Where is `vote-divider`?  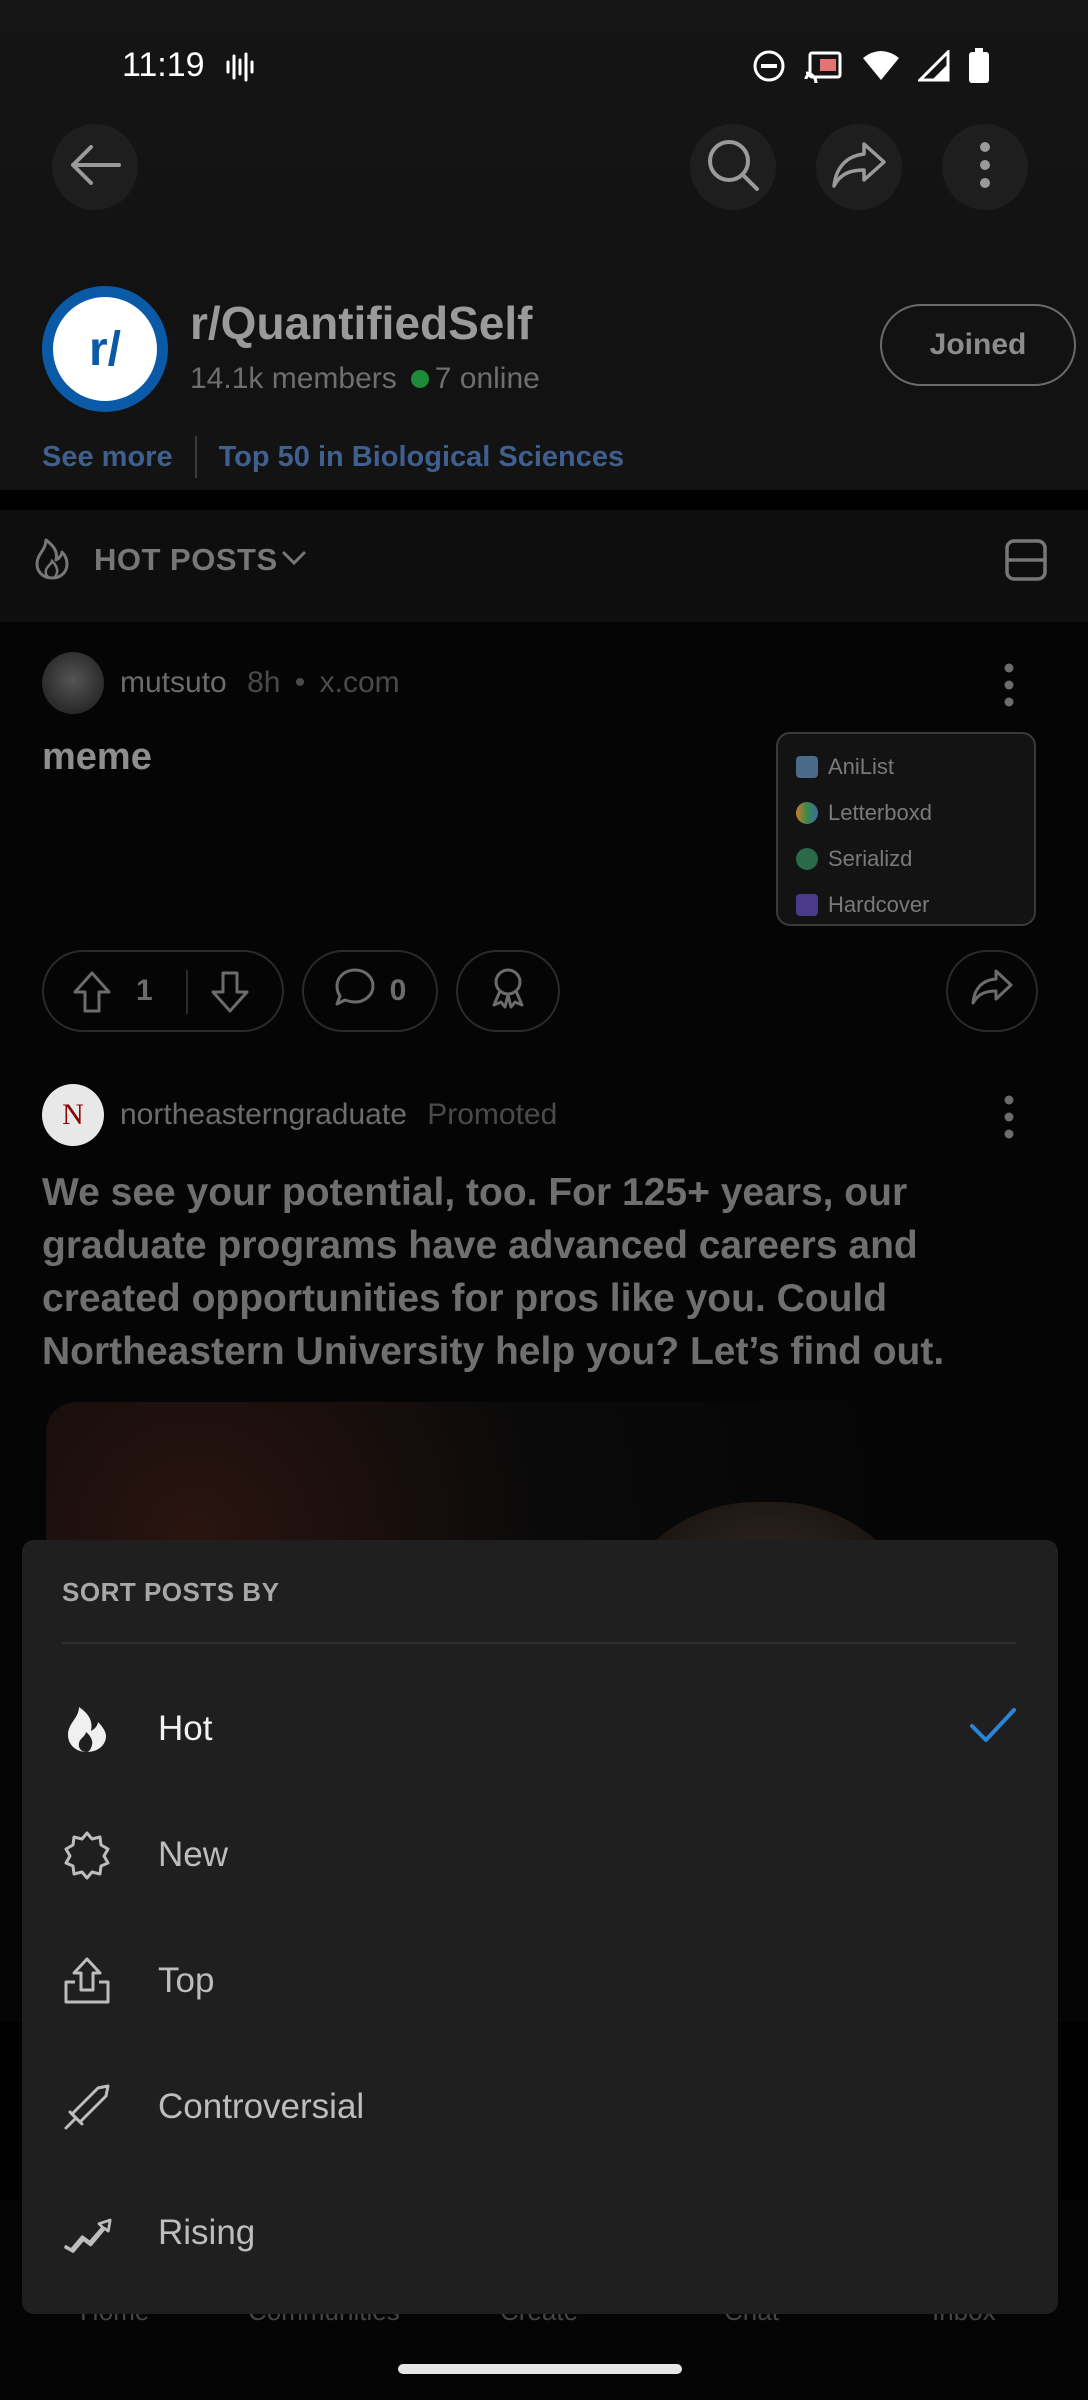
vote-divider is located at coordinates (187, 992).